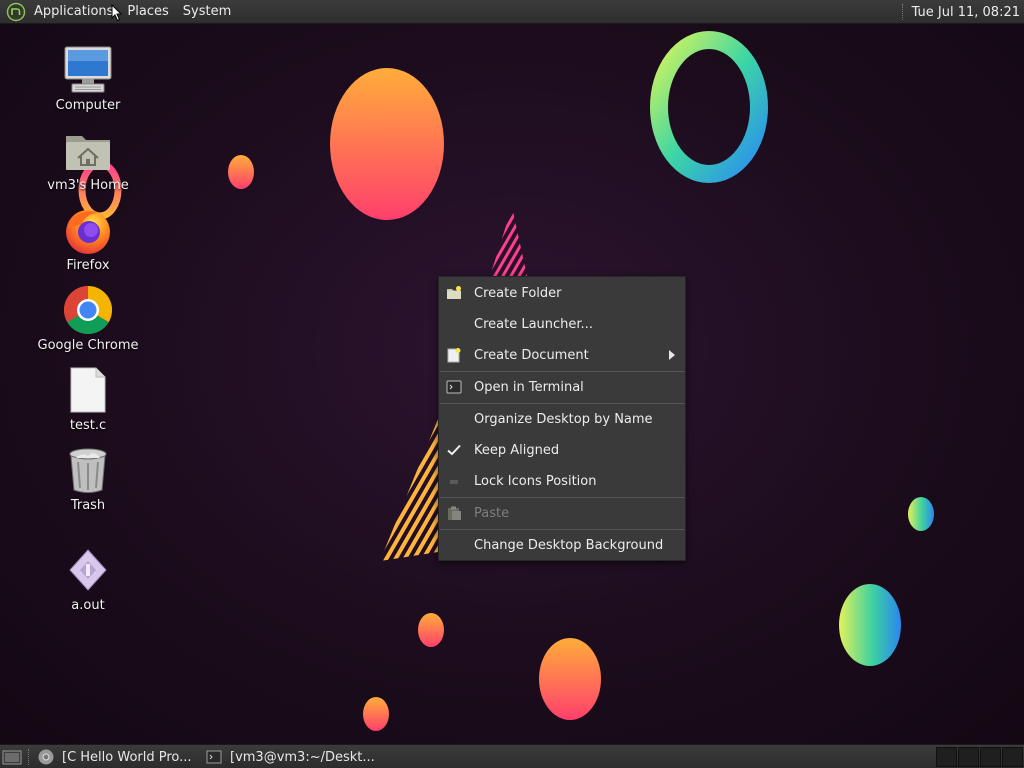 The height and width of the screenshot is (768, 1024). I want to click on menu-item-create-document: Create Document, so click(562, 355).